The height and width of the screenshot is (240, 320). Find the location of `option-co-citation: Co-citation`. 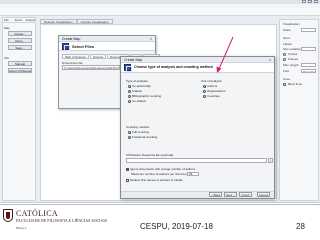

option-co-citation: Co-citation is located at coordinates (137, 101).